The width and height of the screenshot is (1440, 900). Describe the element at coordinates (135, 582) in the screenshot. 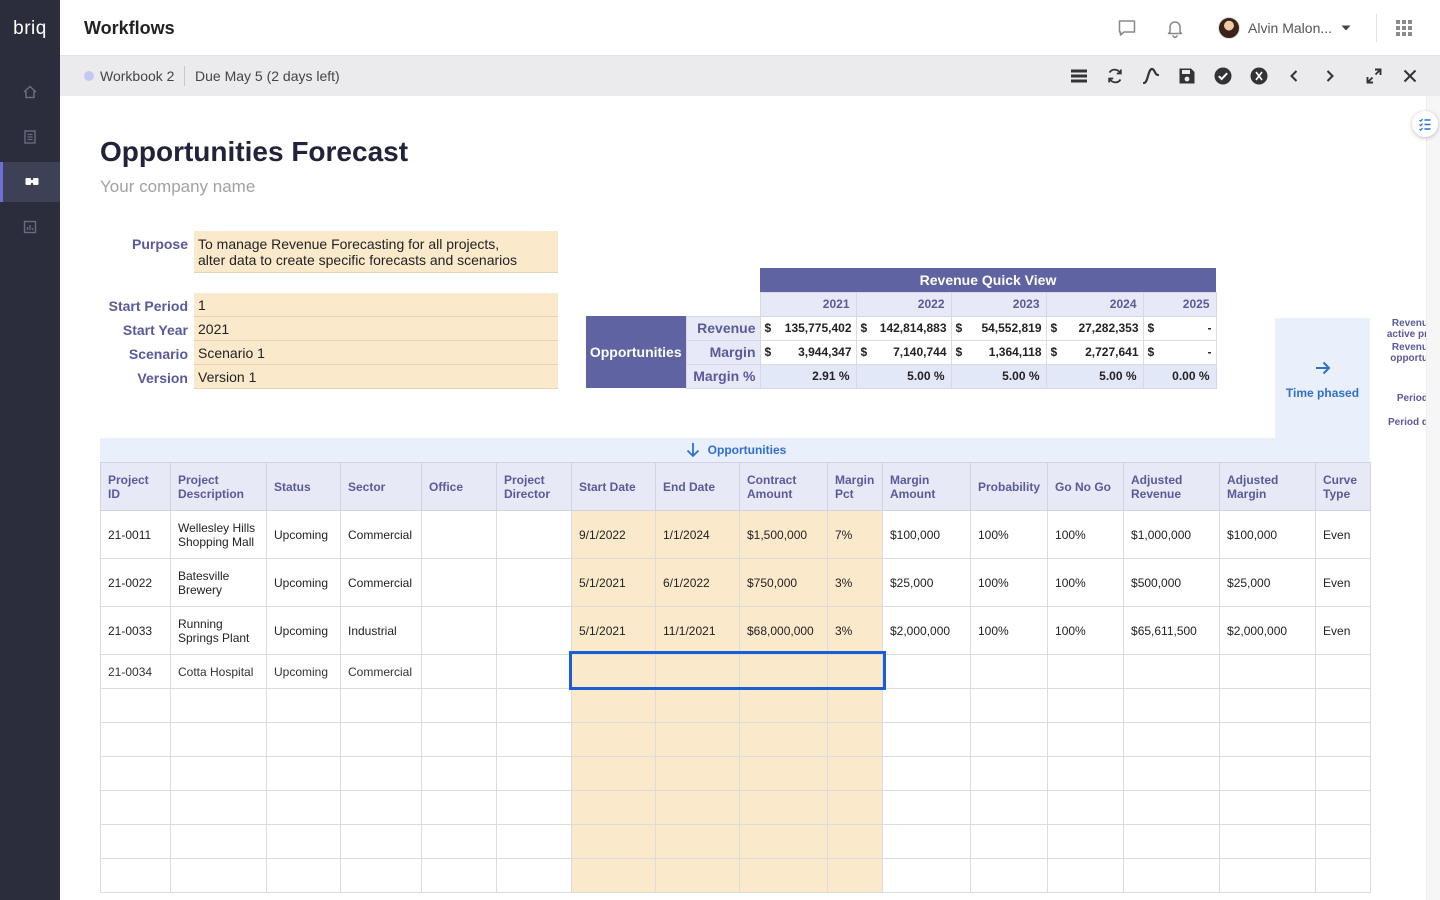

I see `cell-project-id: 21-0022` at that location.